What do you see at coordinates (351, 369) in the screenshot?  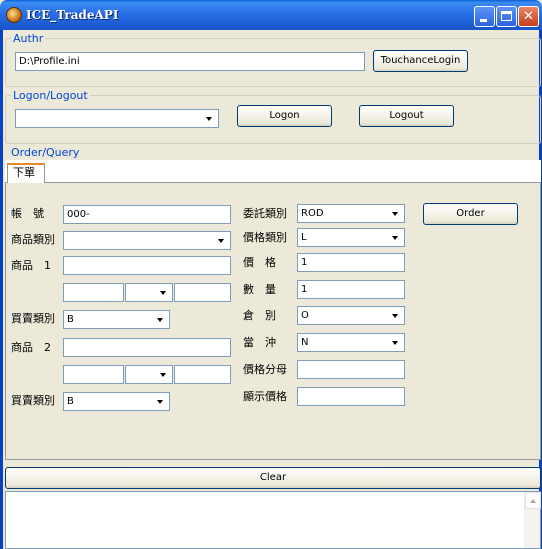 I see `denominator-input` at bounding box center [351, 369].